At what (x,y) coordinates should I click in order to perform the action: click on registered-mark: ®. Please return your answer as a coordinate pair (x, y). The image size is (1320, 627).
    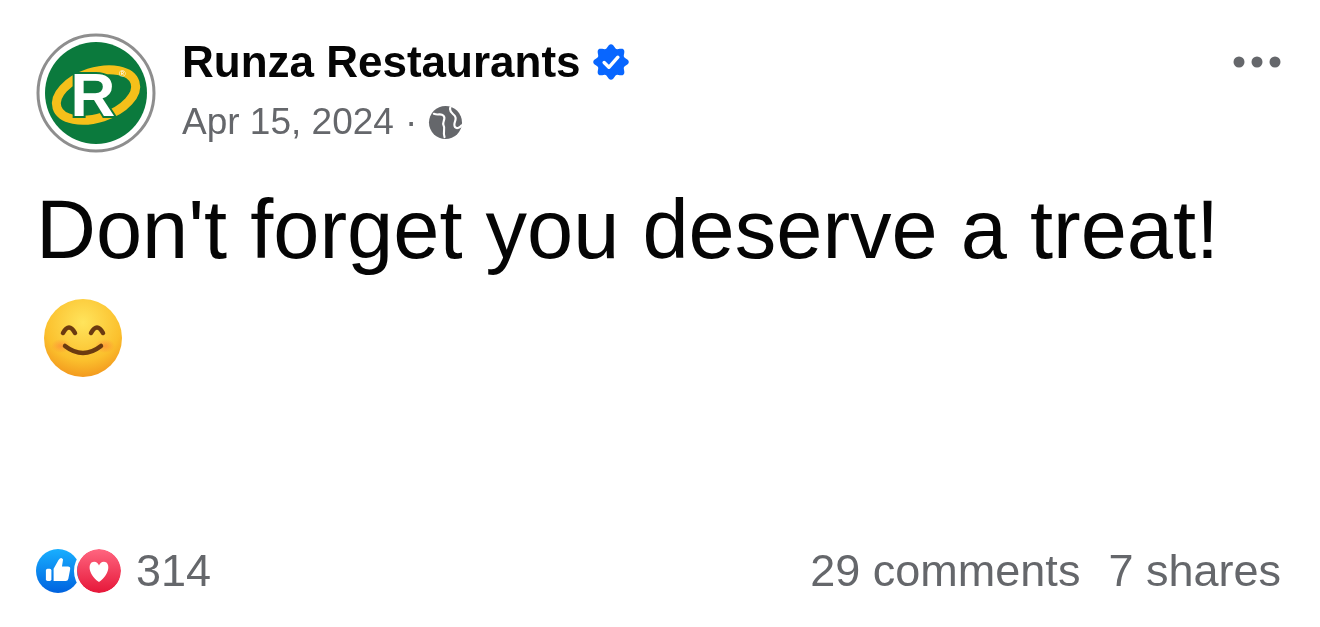
    Looking at the image, I should click on (122, 74).